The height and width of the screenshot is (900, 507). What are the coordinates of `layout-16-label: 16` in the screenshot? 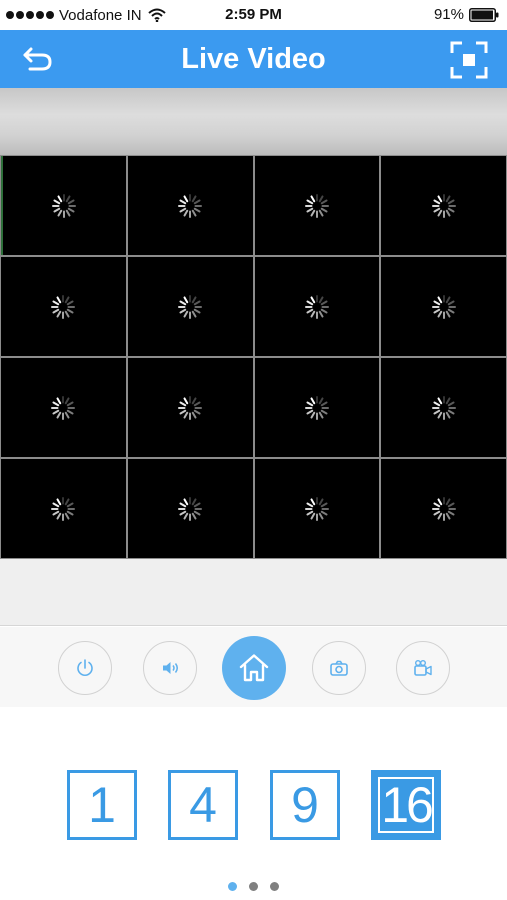 It's located at (407, 805).